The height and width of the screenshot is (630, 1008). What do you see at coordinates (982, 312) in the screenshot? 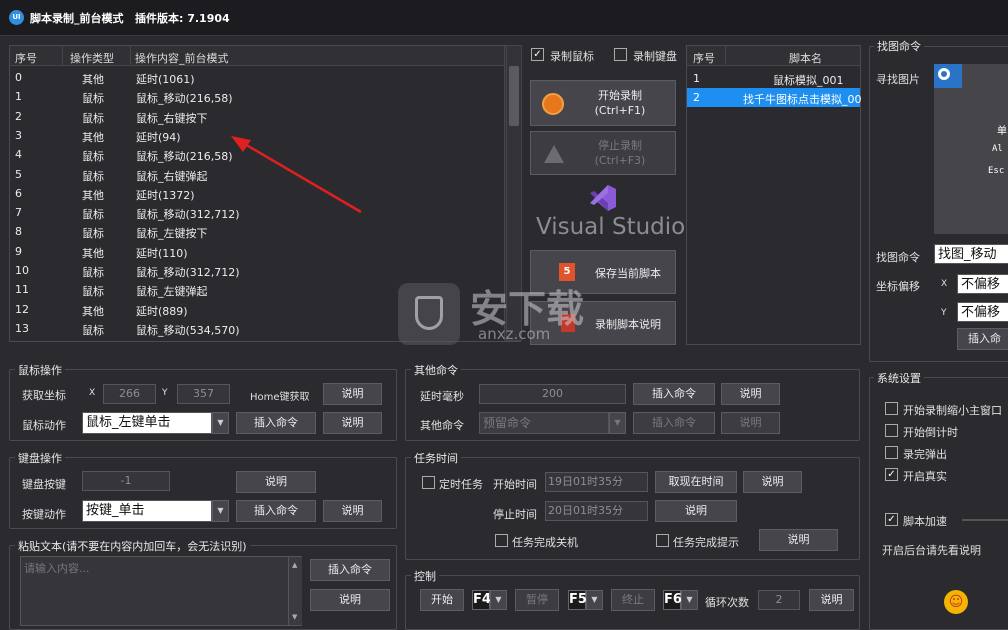
I see `offset-y-select: 不偏移` at bounding box center [982, 312].